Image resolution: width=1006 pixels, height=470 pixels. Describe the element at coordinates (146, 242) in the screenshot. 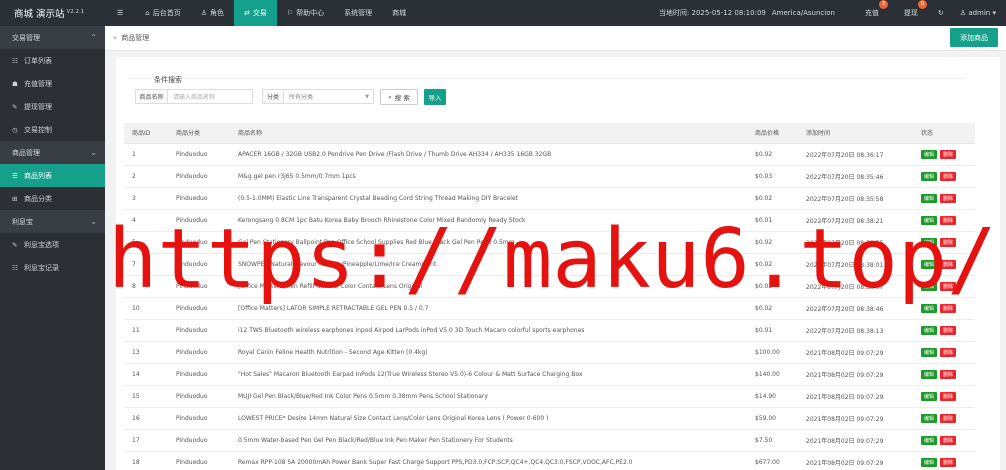

I see `cell-id: 5` at that location.